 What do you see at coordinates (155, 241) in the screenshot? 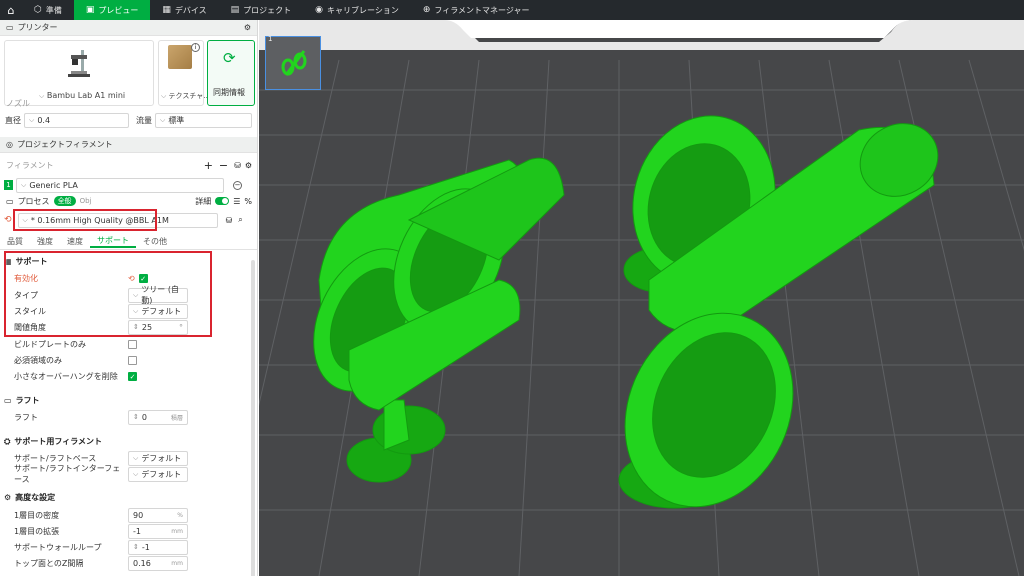
I see `tab-others: その他` at bounding box center [155, 241].